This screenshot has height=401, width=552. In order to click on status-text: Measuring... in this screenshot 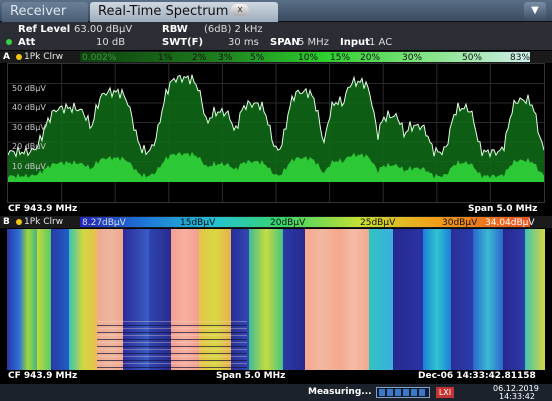, I will do `click(340, 392)`.